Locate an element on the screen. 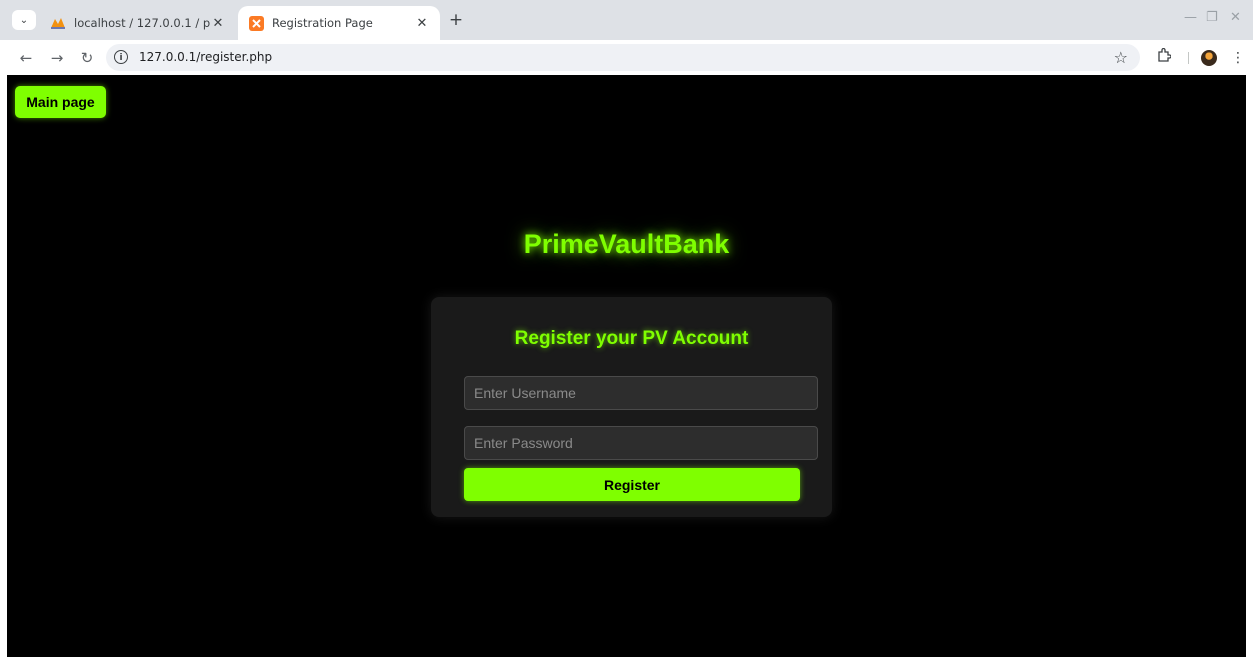  browser-toolbar: ← → ↻ i 127.0.0.1/register.php ☆ ⋮ is located at coordinates (626, 57).